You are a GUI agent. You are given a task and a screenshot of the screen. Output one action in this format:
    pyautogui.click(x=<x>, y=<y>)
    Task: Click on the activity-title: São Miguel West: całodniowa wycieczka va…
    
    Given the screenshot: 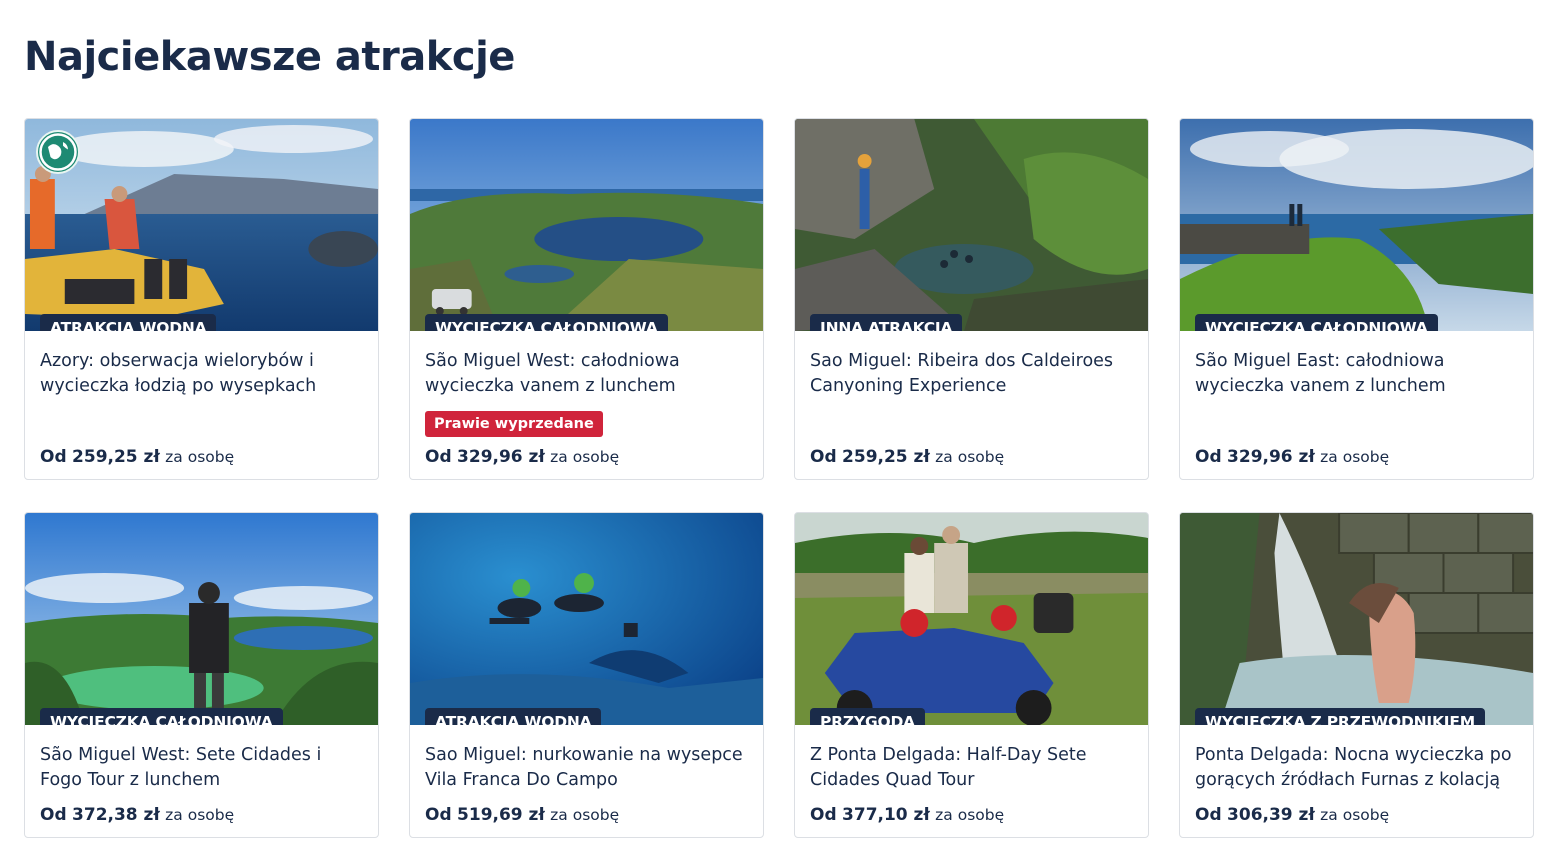 What is the action you would take?
    pyautogui.click(x=586, y=374)
    